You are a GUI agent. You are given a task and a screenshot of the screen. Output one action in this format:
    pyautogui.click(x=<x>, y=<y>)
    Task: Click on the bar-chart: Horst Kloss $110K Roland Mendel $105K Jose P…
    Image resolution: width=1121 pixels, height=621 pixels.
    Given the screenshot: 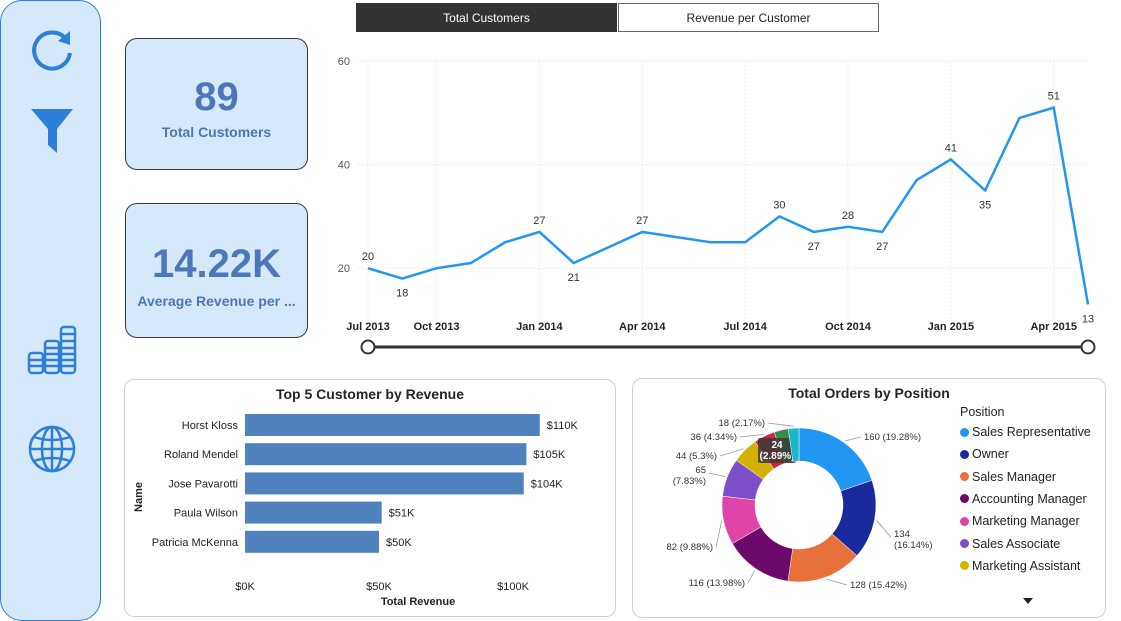 What is the action you would take?
    pyautogui.click(x=356, y=511)
    